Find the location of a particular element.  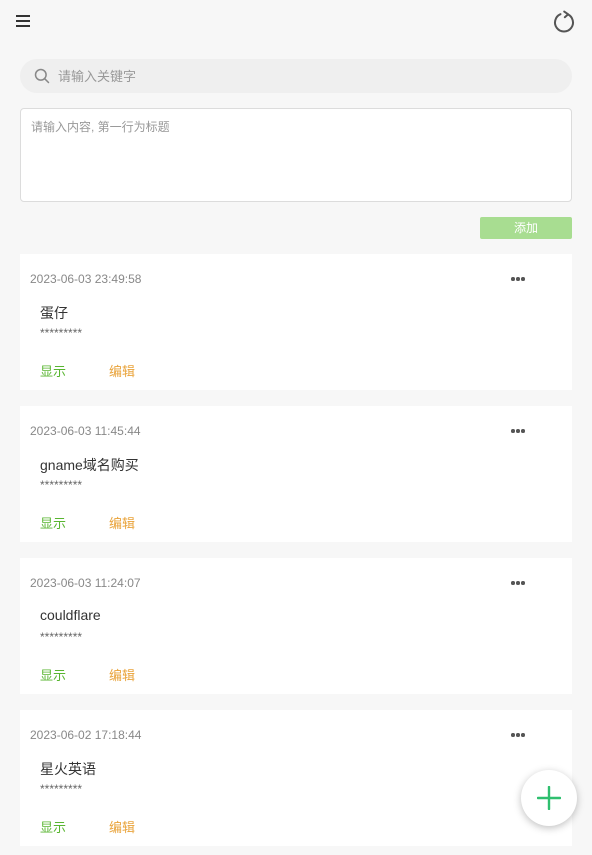

search-input is located at coordinates (308, 76).